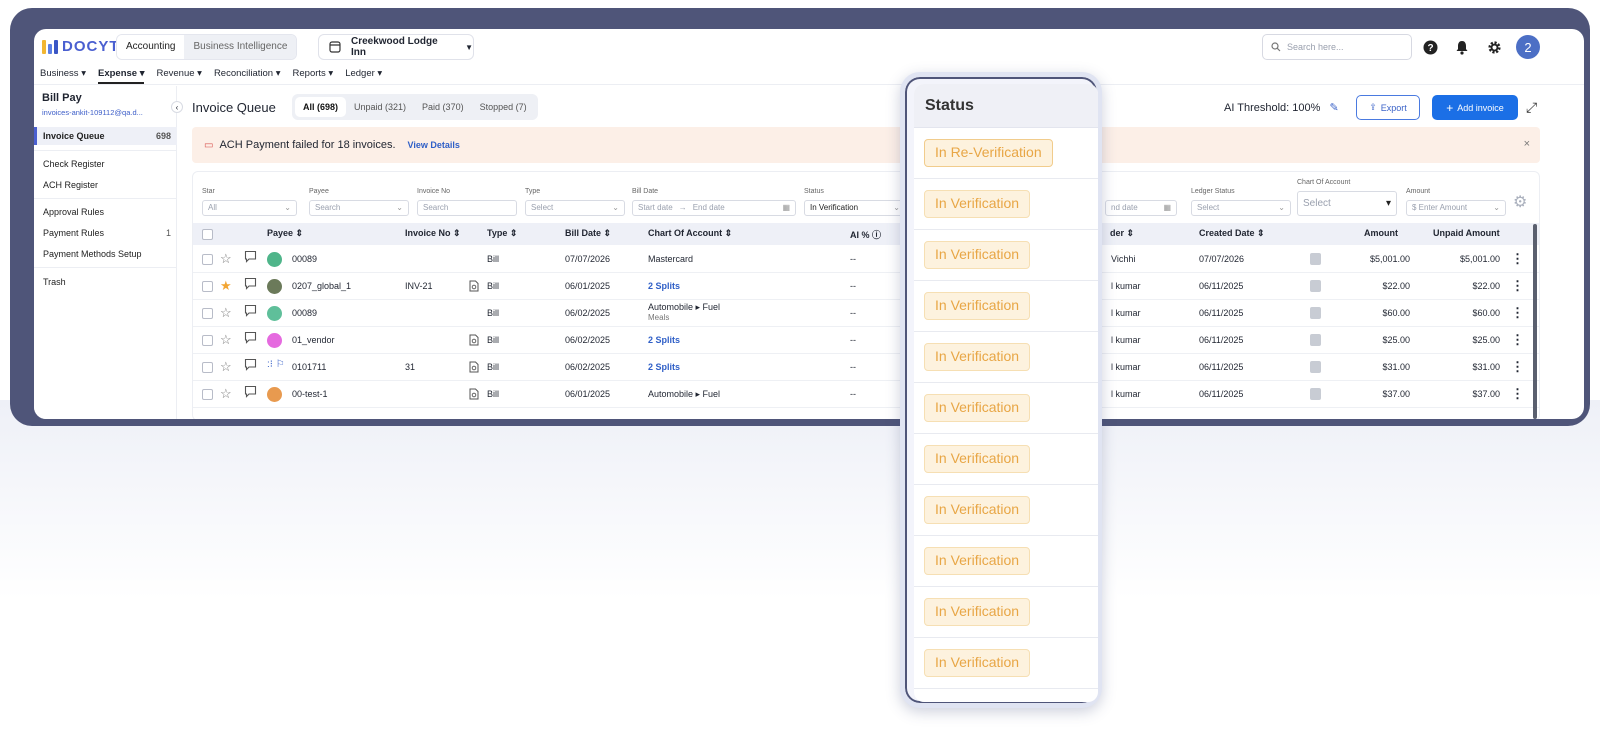 This screenshot has width=1600, height=729. I want to click on sidebar-item-trash: Trash, so click(105, 282).